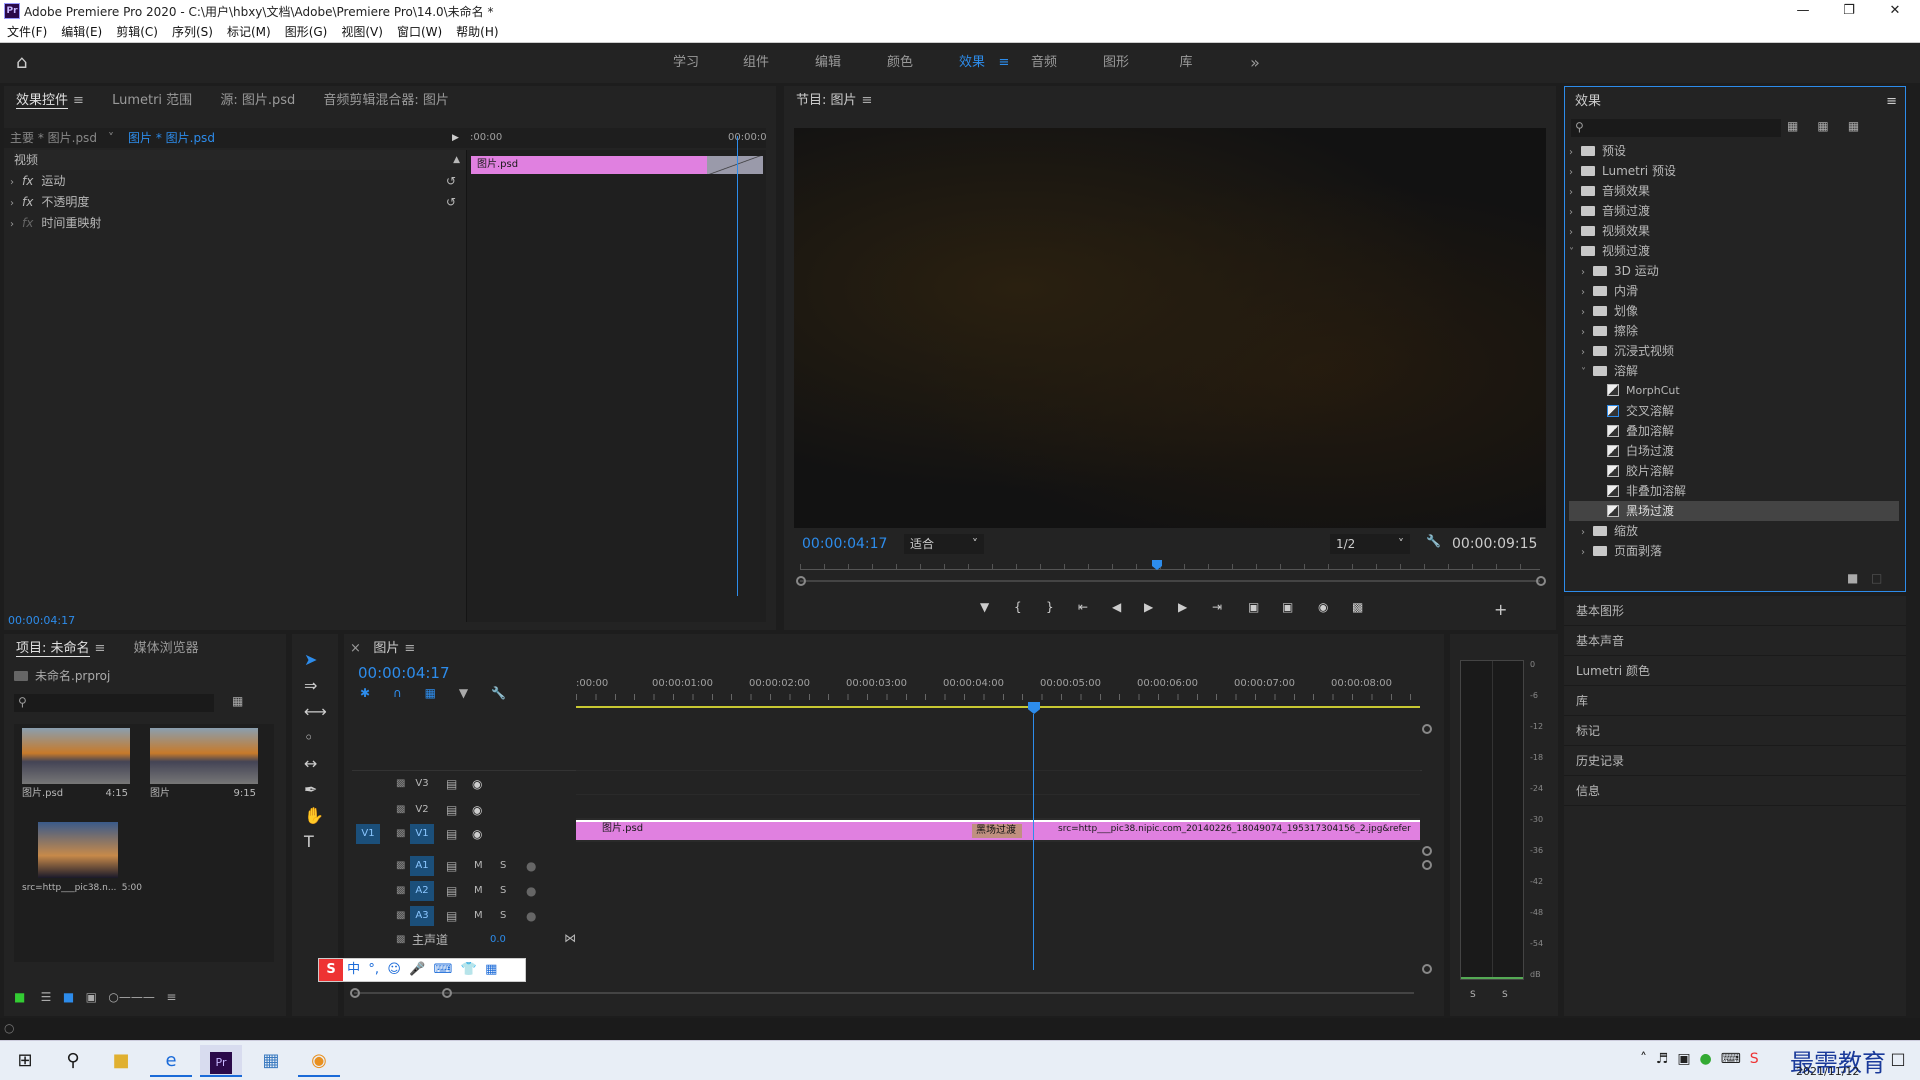  Describe the element at coordinates (1182, 607) in the screenshot. I see `step-forward-icon: ▶` at that location.